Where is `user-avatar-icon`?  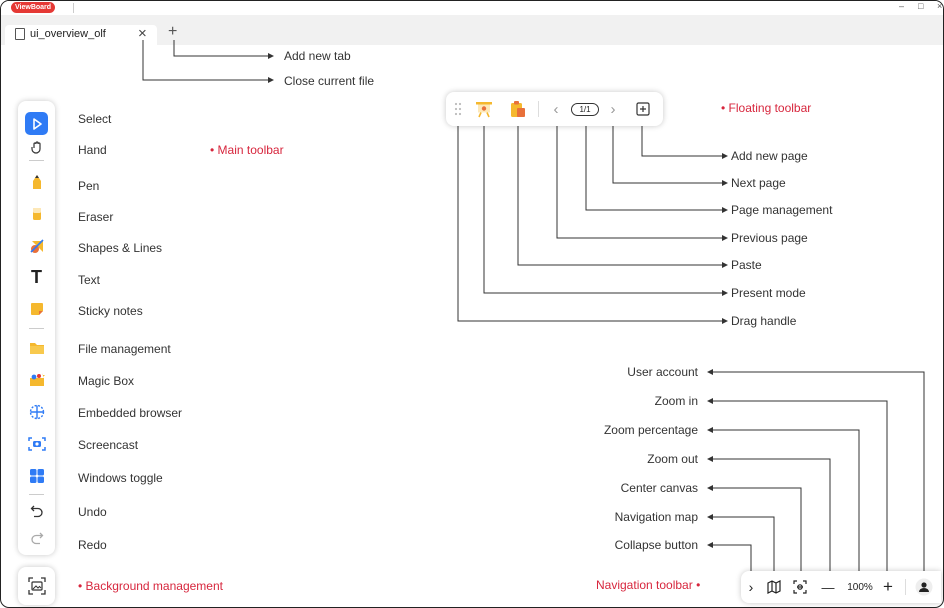
user-avatar-icon is located at coordinates (924, 587).